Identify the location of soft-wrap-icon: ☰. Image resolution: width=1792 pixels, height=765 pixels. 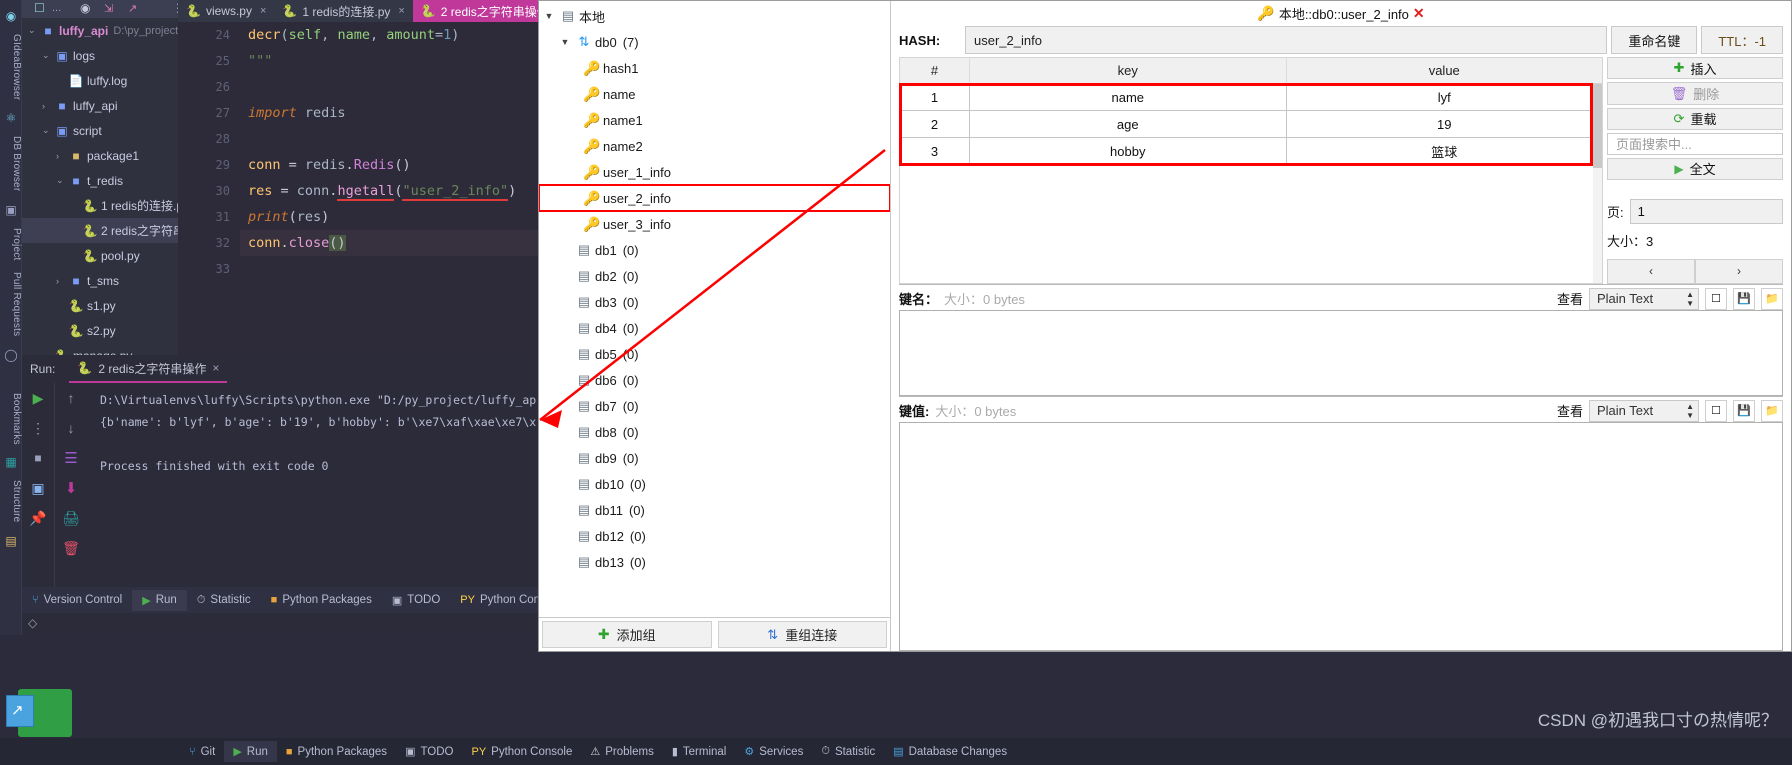
(71, 458).